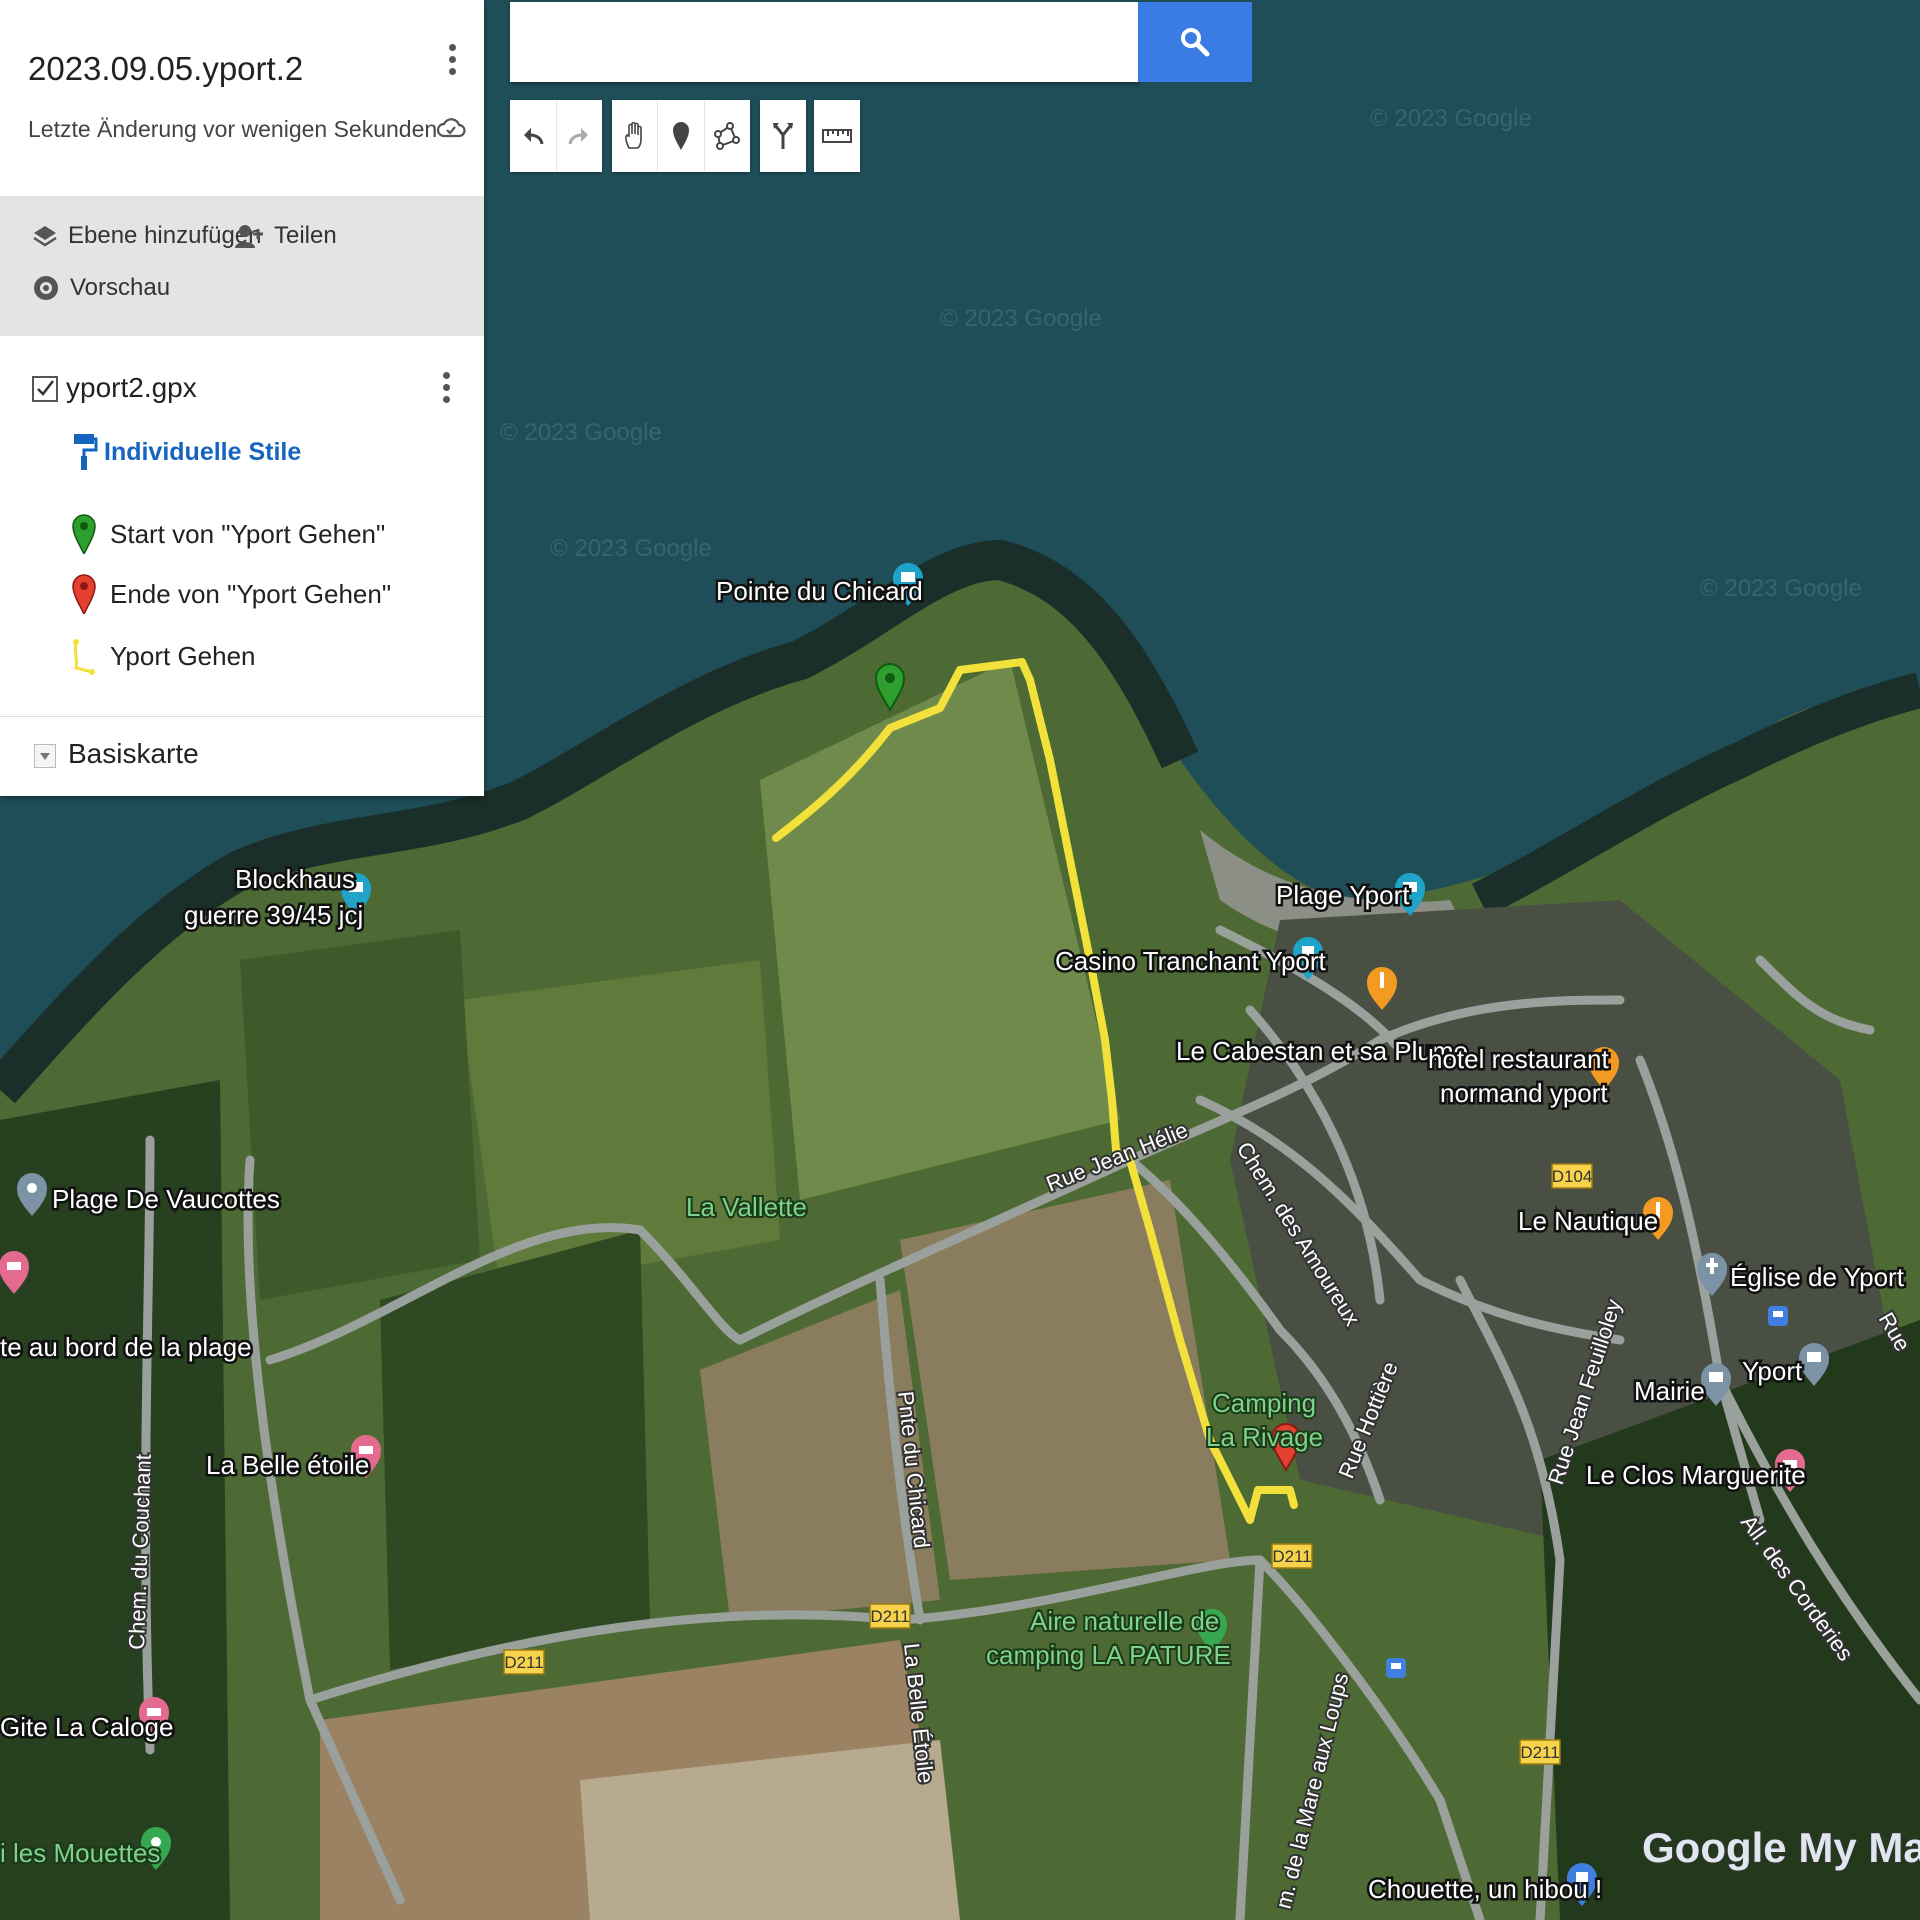 The width and height of the screenshot is (1920, 1920). I want to click on preview-eye-icon, so click(46, 288).